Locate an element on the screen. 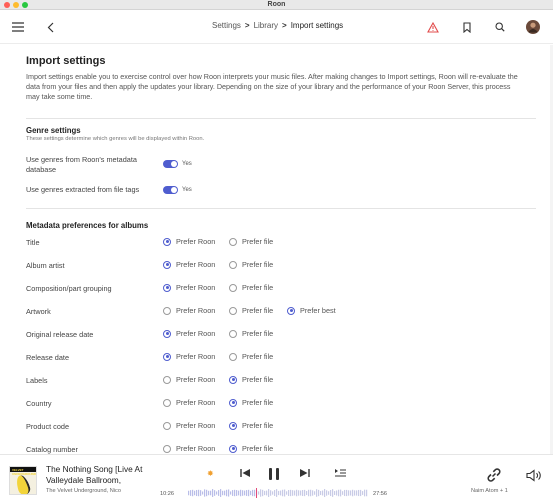 This screenshot has width=553, height=499. link-zone-icon is located at coordinates (494, 475).